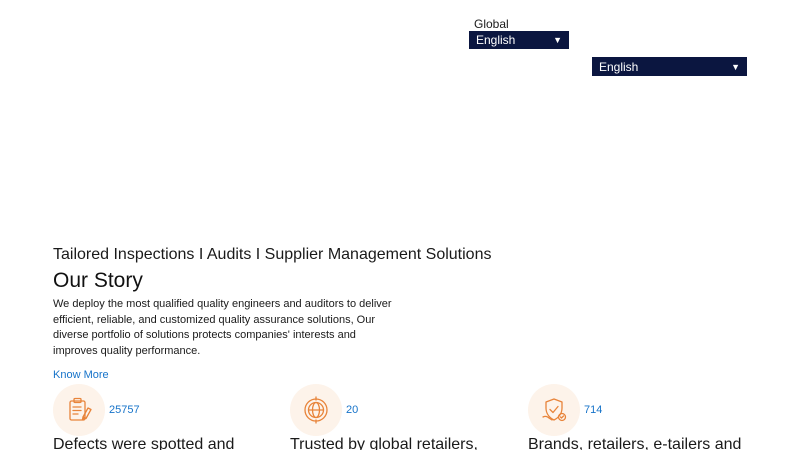  I want to click on language-select-primary-value: English, so click(496, 40).